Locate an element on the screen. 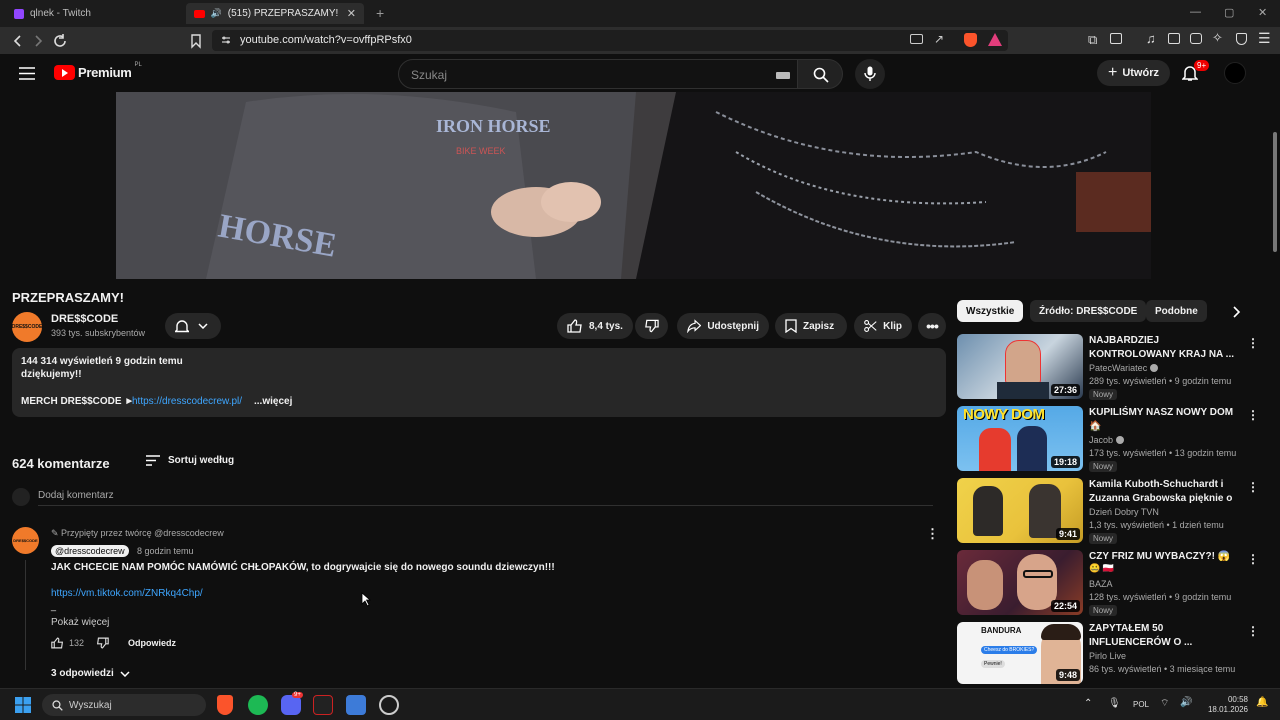 The width and height of the screenshot is (1280, 720). video-title: PRZEPRASZAMY! is located at coordinates (68, 297).